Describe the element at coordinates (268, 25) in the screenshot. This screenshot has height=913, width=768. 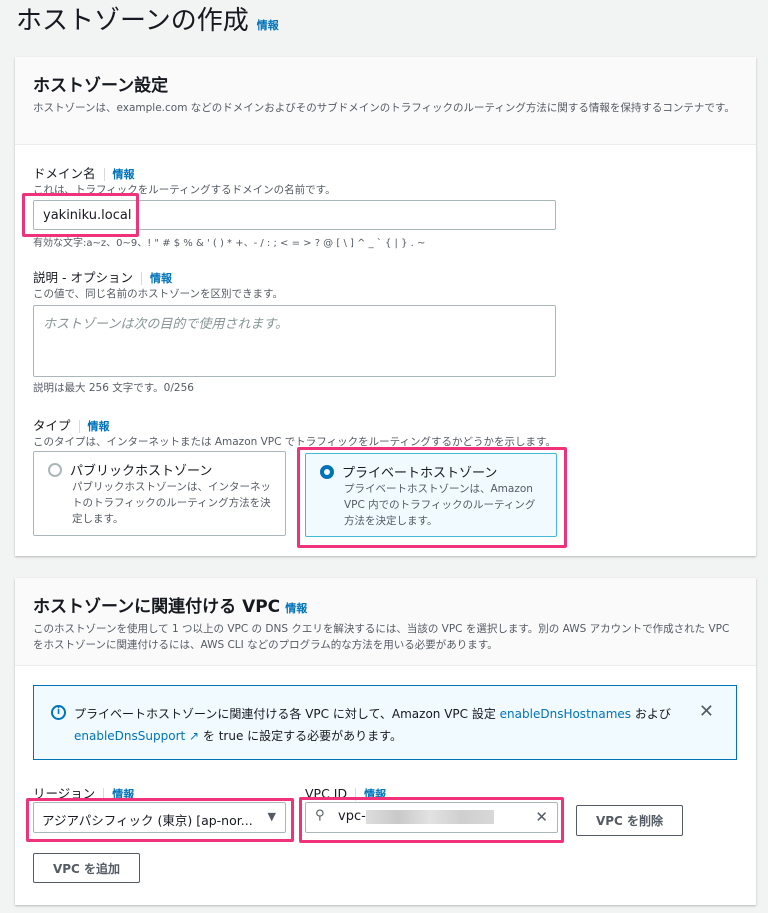
I see `page-info-link: 情報` at that location.